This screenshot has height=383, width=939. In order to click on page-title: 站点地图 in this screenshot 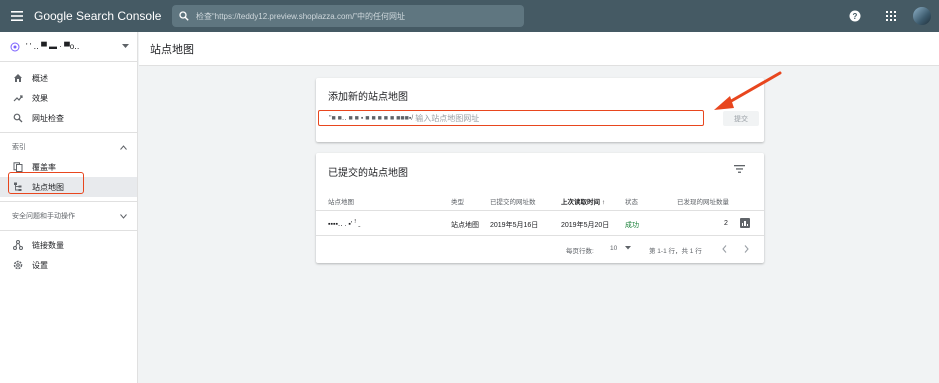, I will do `click(539, 49)`.